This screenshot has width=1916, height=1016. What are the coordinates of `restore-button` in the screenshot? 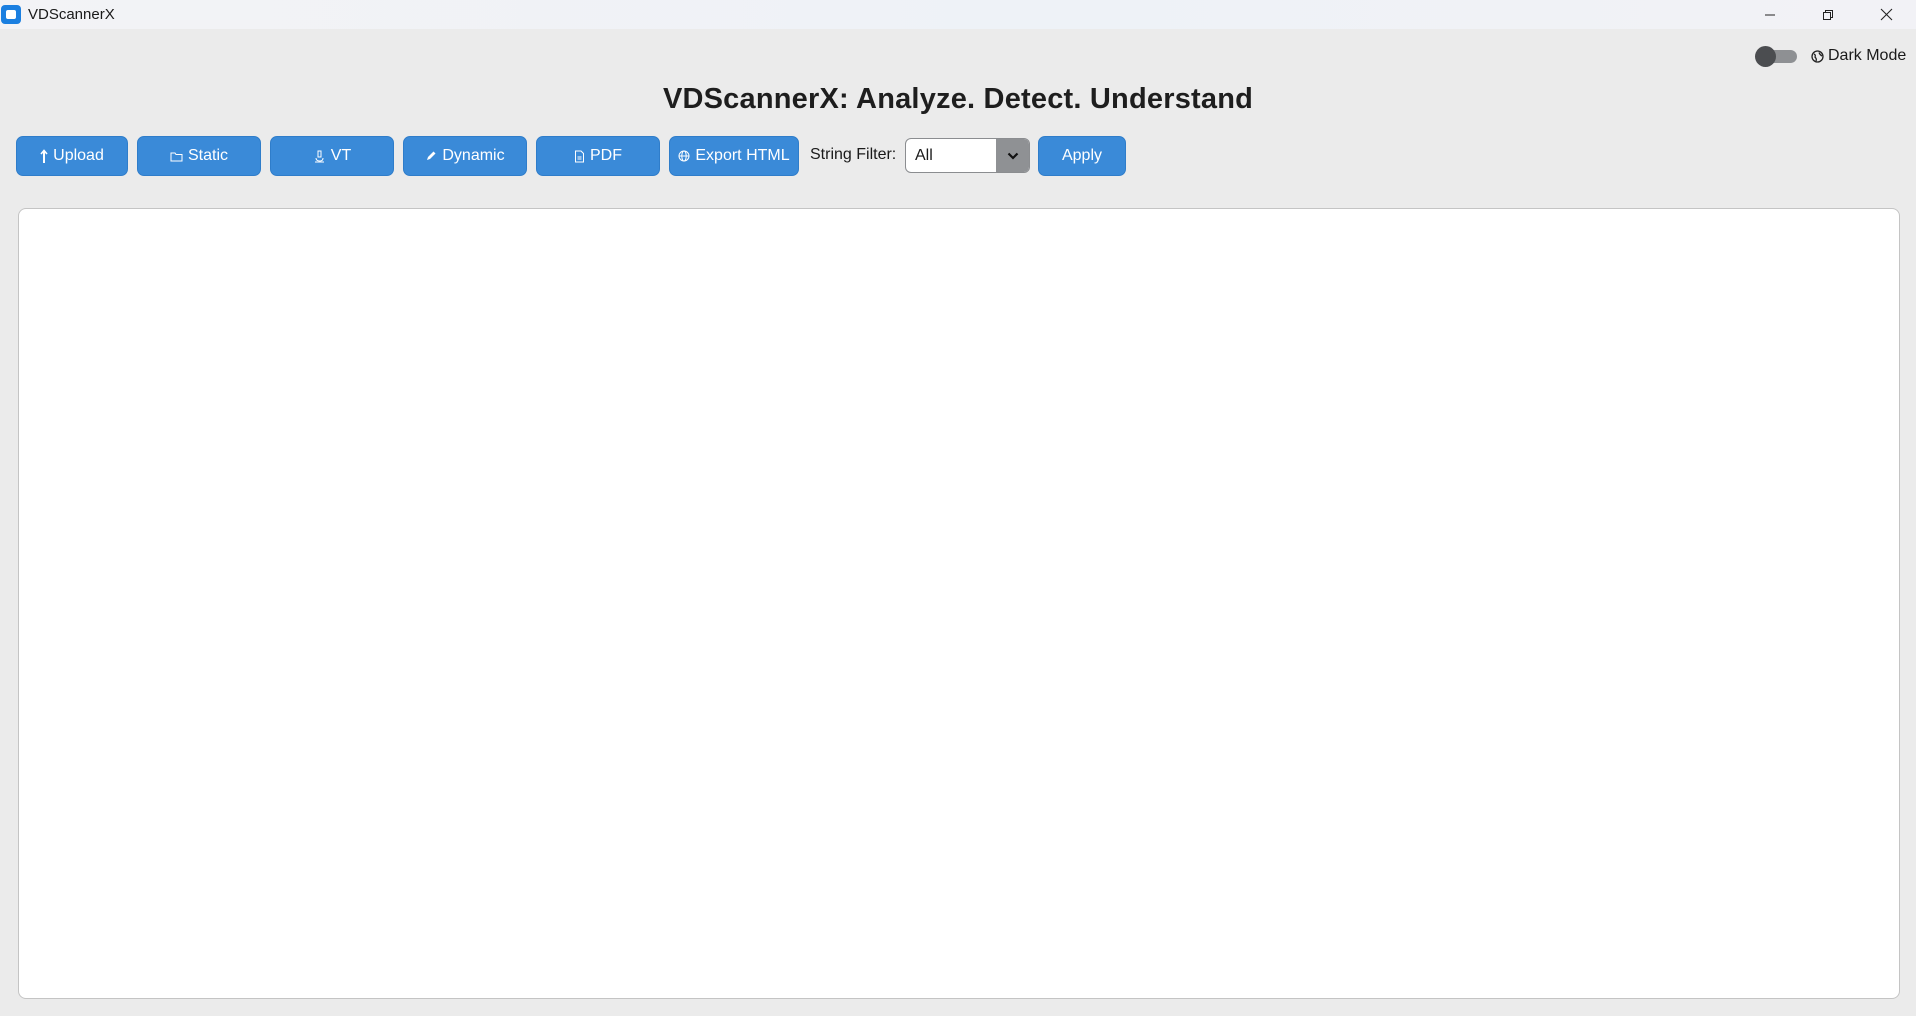 It's located at (1828, 14).